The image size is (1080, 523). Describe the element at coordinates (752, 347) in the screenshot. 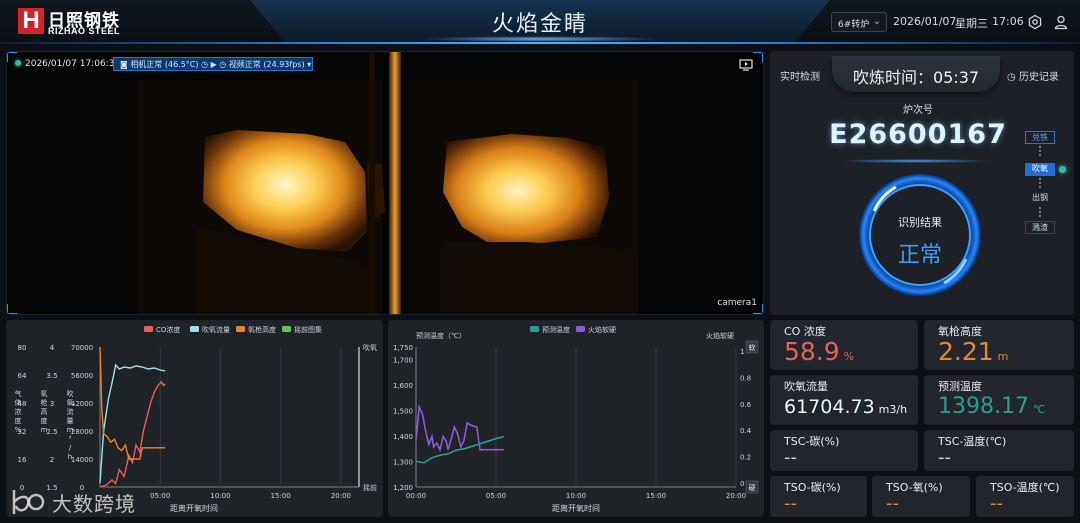

I see `right-top-label: 软` at that location.